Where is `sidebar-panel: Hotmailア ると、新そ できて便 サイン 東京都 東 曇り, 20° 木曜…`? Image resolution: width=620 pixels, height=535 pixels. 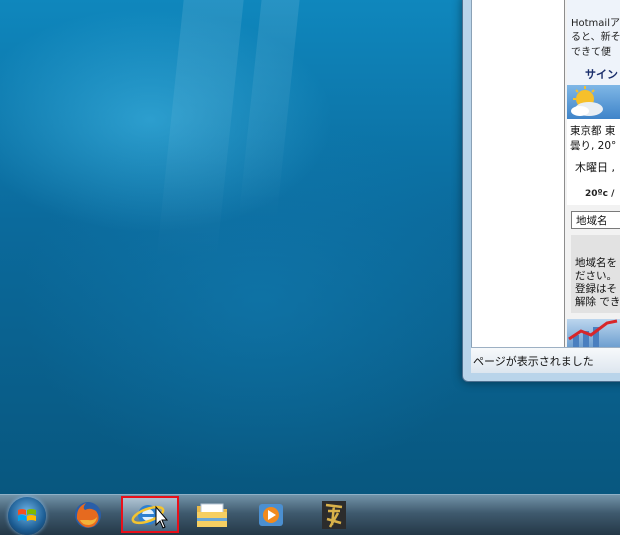 sidebar-panel: Hotmailア ると、新そ できて便 サイン 東京都 東 曇り, 20° 木曜… is located at coordinates (592, 173).